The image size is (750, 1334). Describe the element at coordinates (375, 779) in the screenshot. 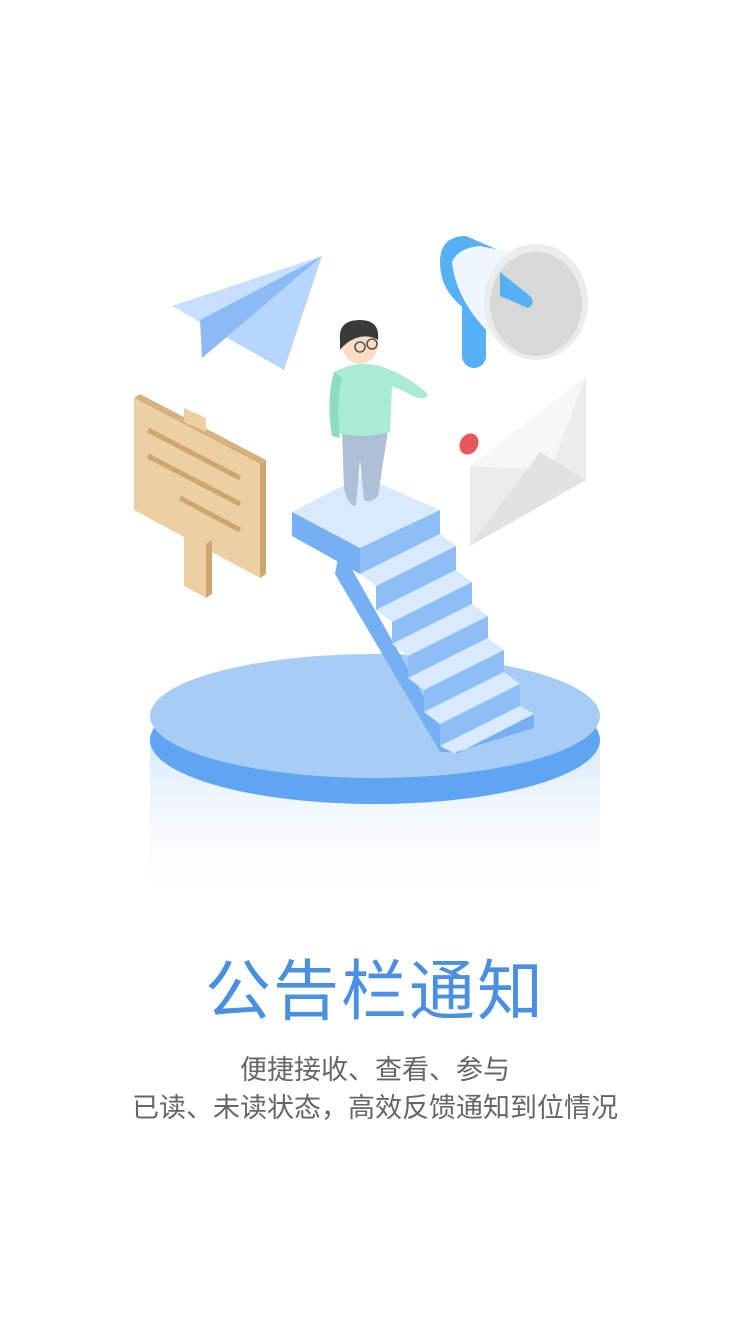

I see `platform-icon` at that location.